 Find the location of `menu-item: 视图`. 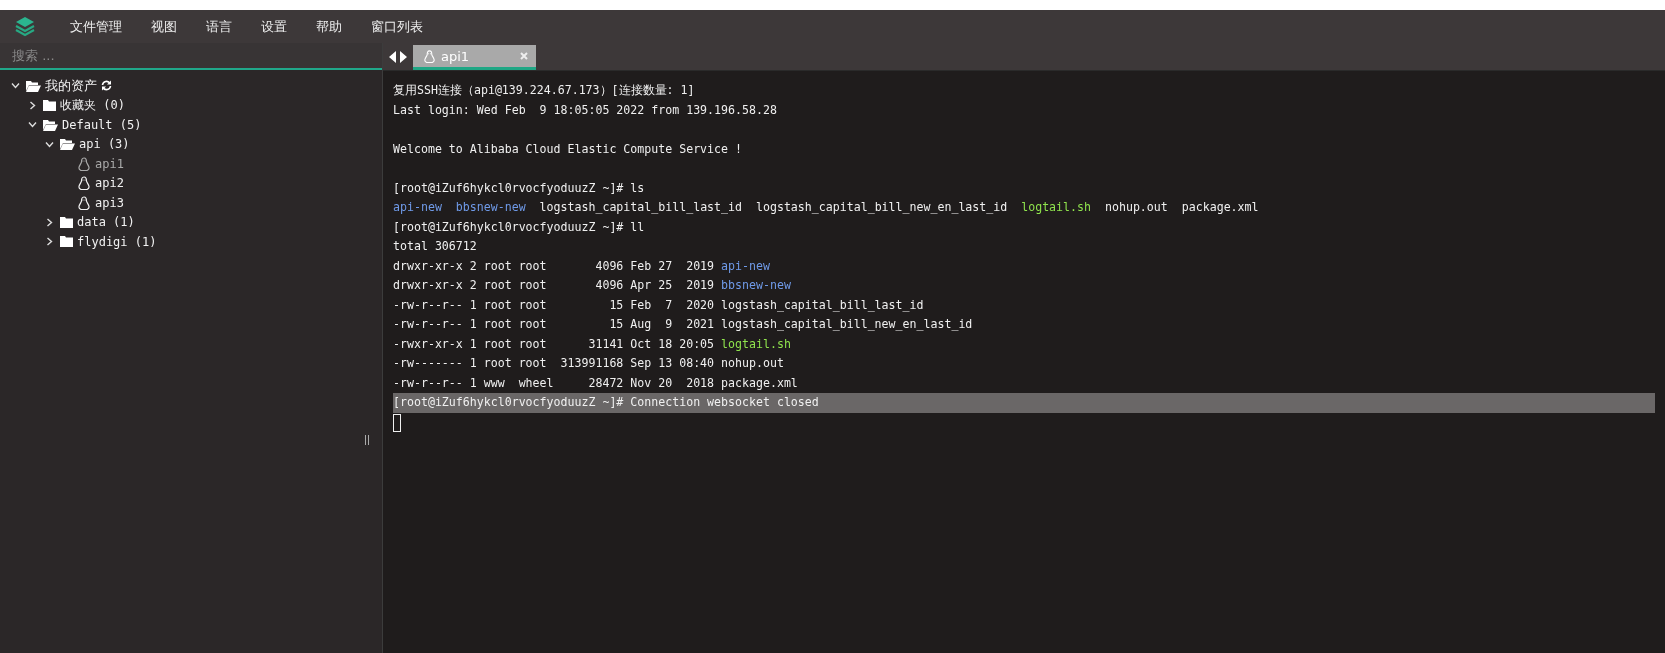

menu-item: 视图 is located at coordinates (164, 26).